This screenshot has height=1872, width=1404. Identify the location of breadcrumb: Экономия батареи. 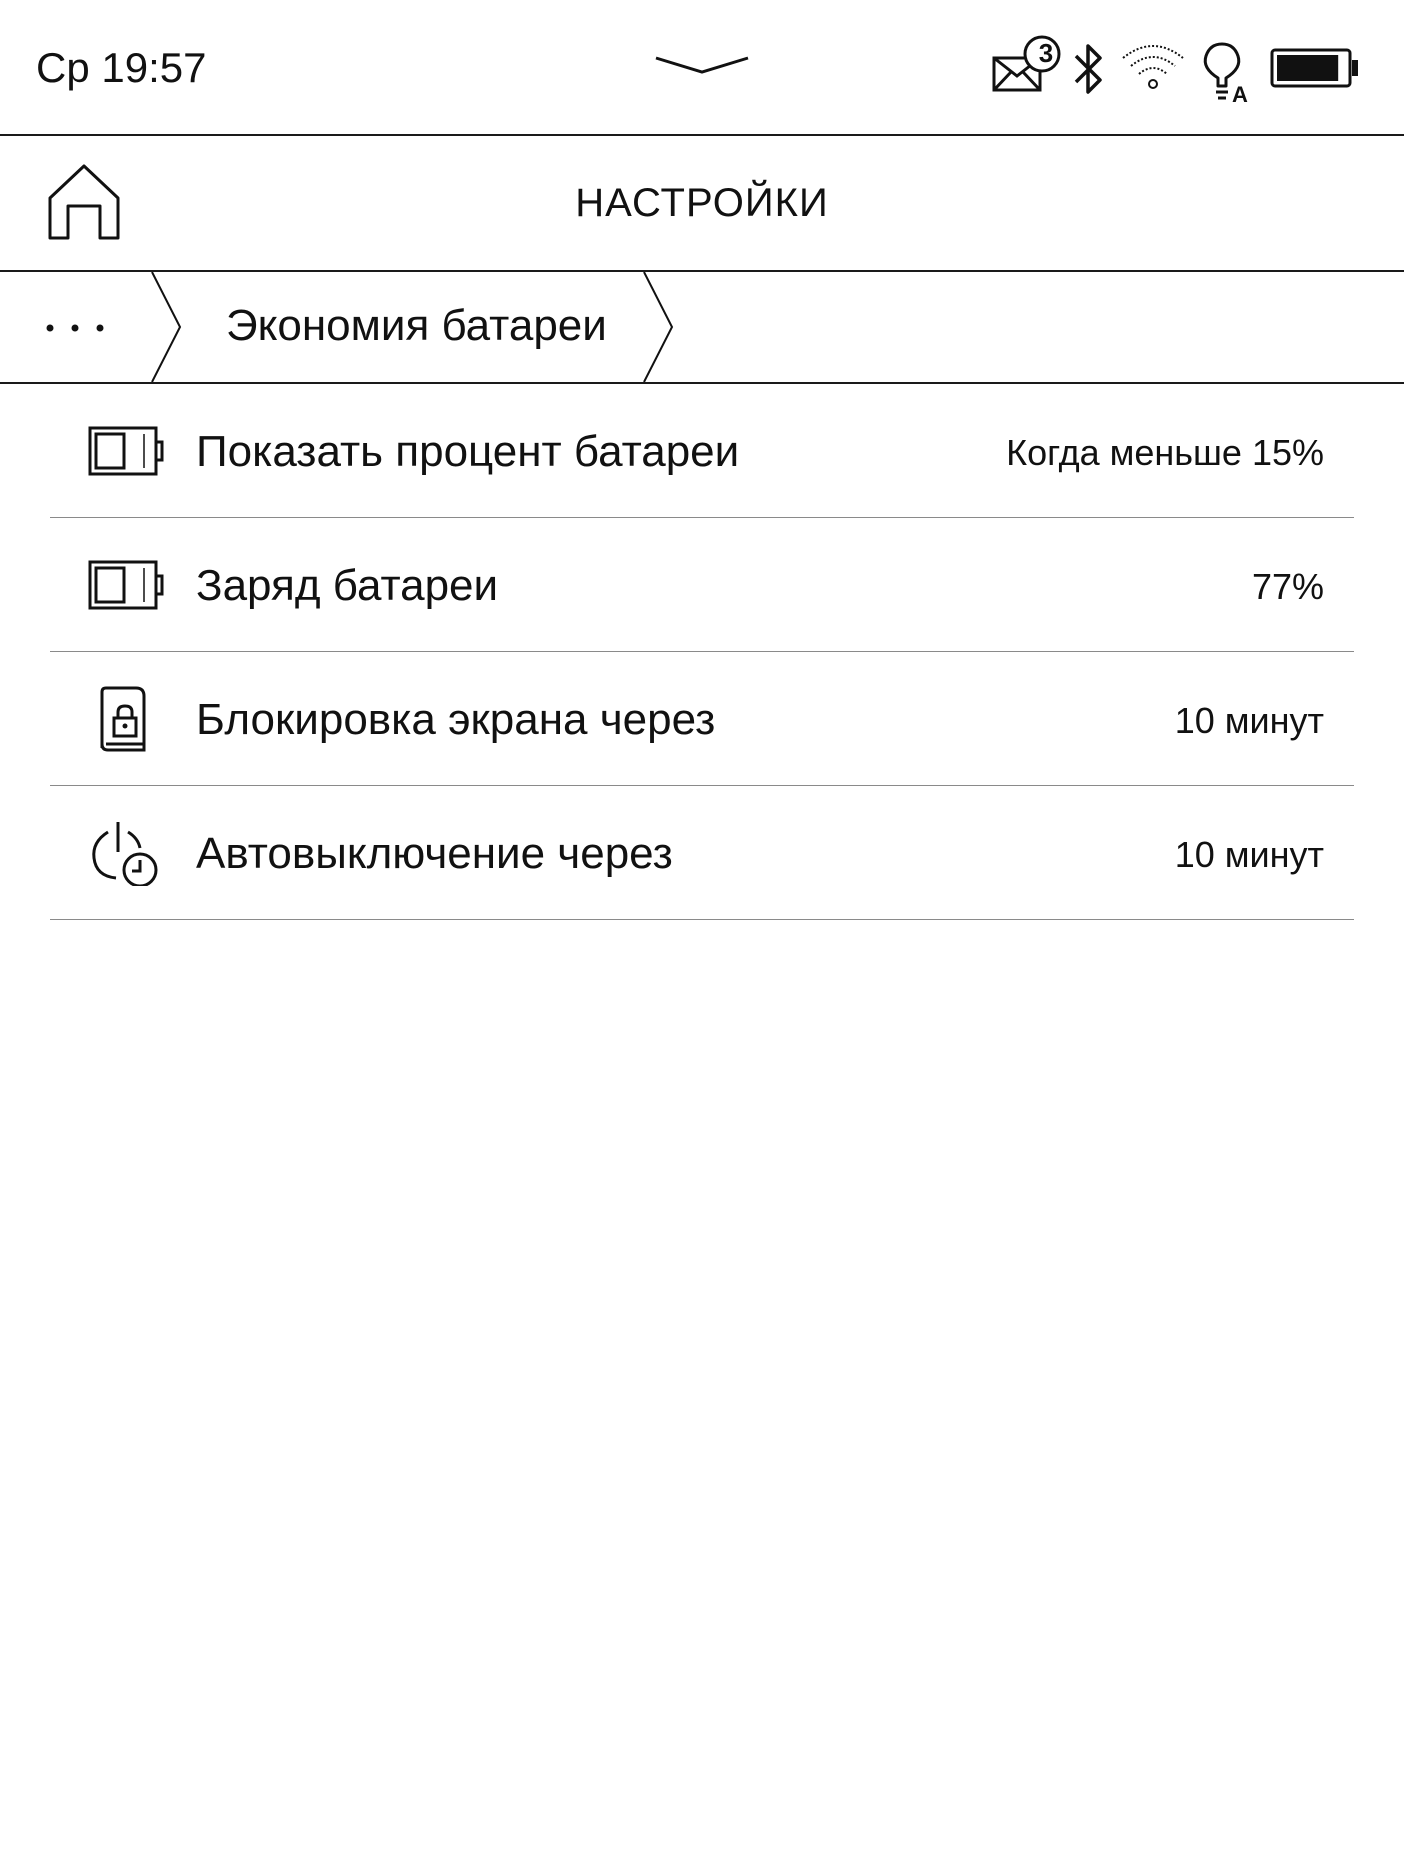
(702, 328).